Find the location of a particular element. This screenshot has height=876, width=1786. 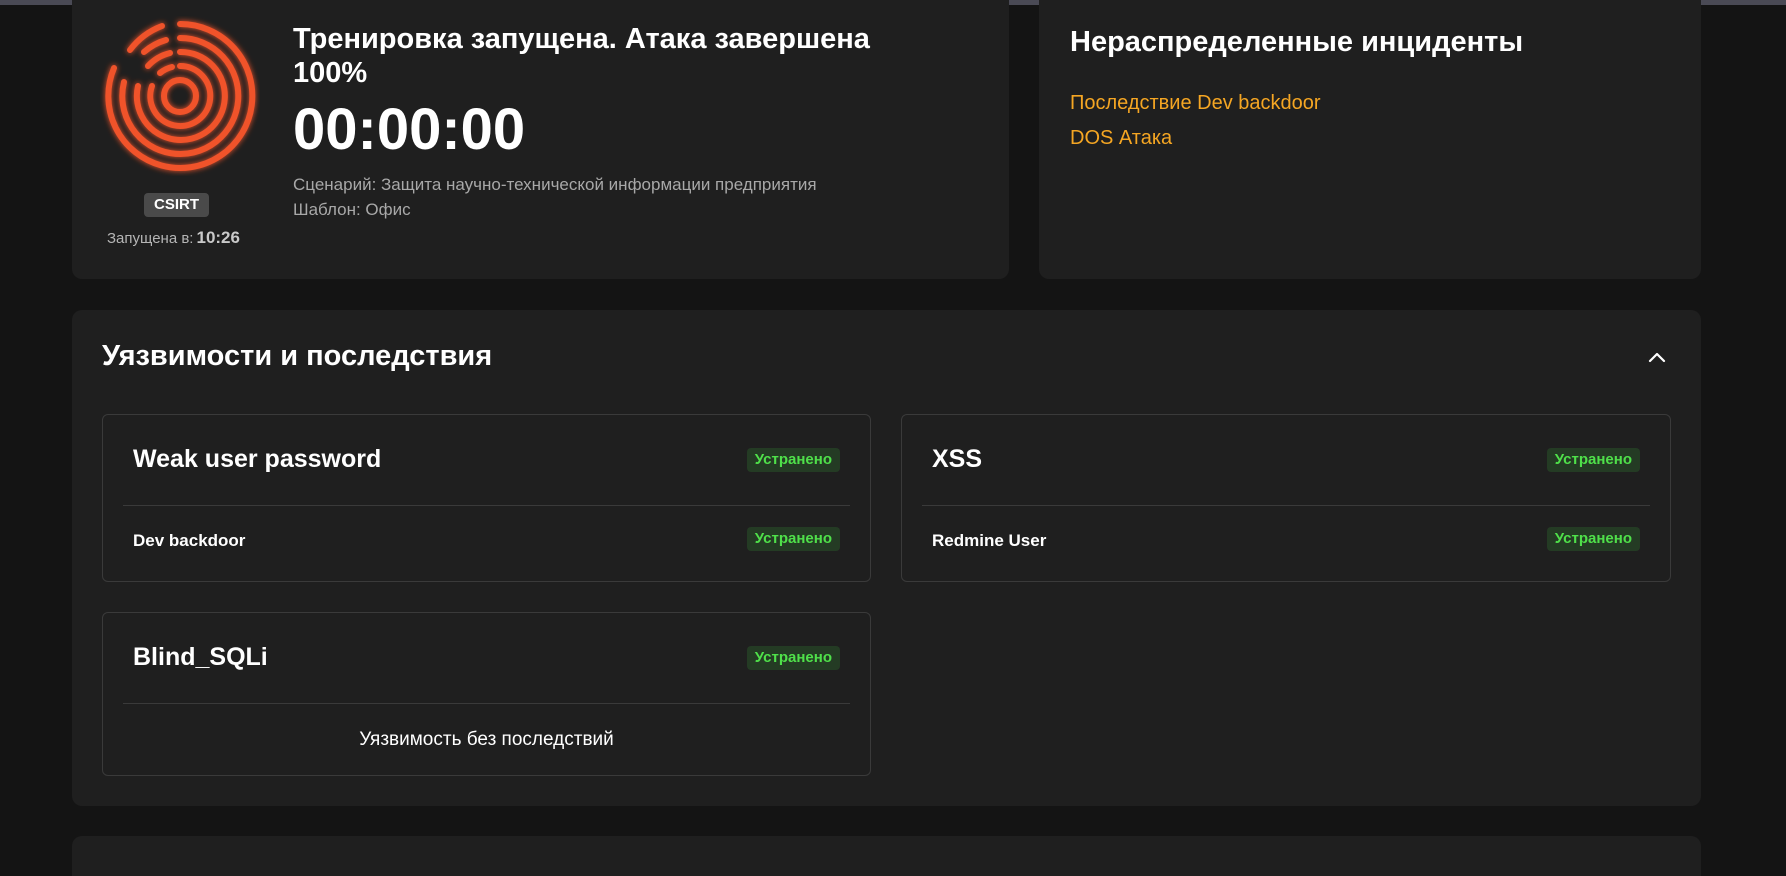

started-time: 10:26 is located at coordinates (218, 237).